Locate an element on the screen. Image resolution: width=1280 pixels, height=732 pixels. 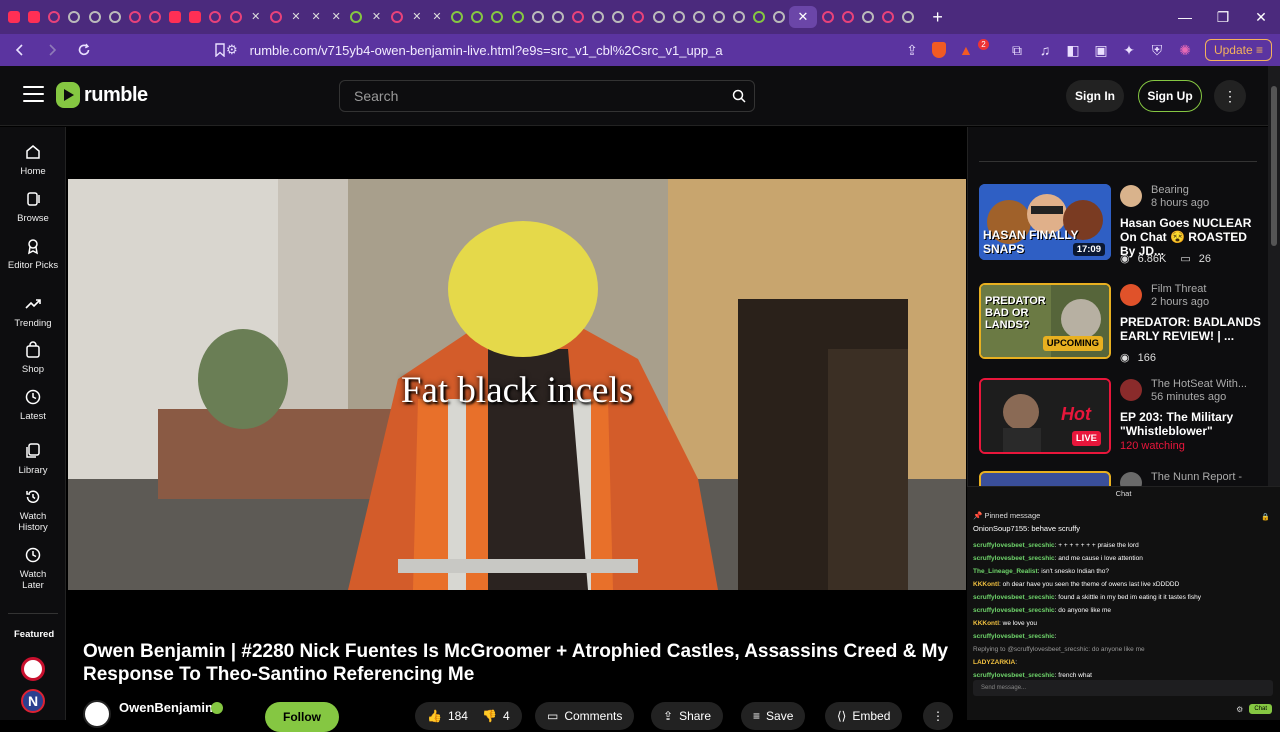
rec-channel-name: Film Threat is located at coordinates (1178, 289).